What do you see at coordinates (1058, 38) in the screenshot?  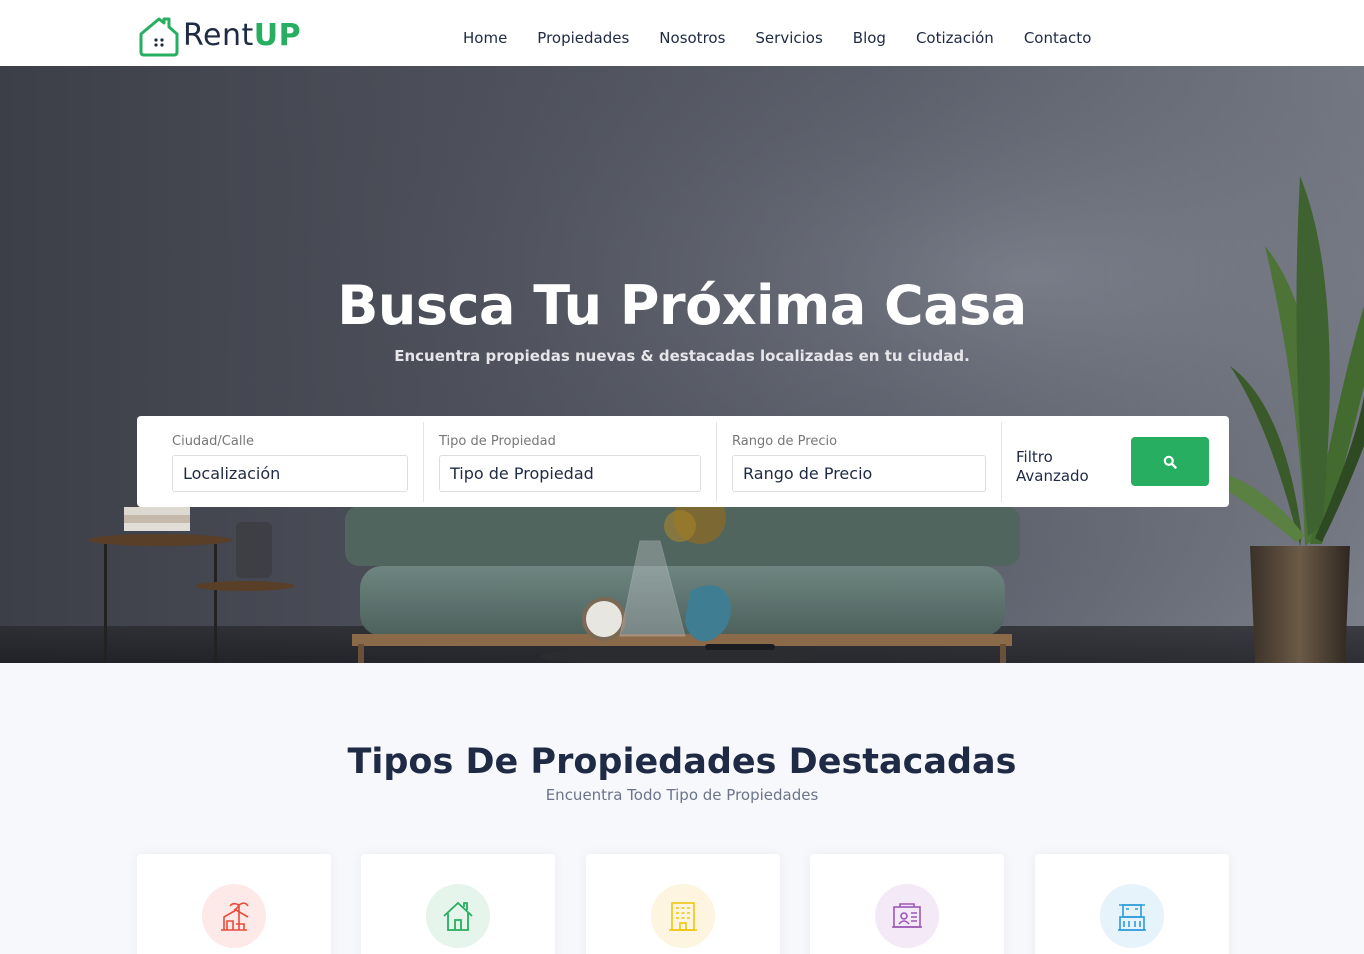 I see `nav-contacto: Contacto` at bounding box center [1058, 38].